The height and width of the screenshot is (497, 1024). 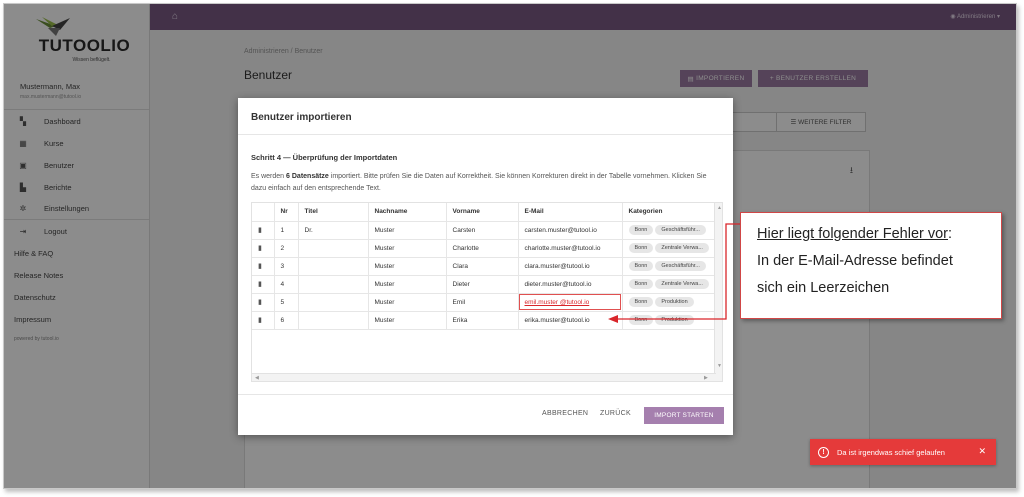 What do you see at coordinates (823, 288) in the screenshot?
I see `annotation-line-3: sich ein Leerzeichen` at bounding box center [823, 288].